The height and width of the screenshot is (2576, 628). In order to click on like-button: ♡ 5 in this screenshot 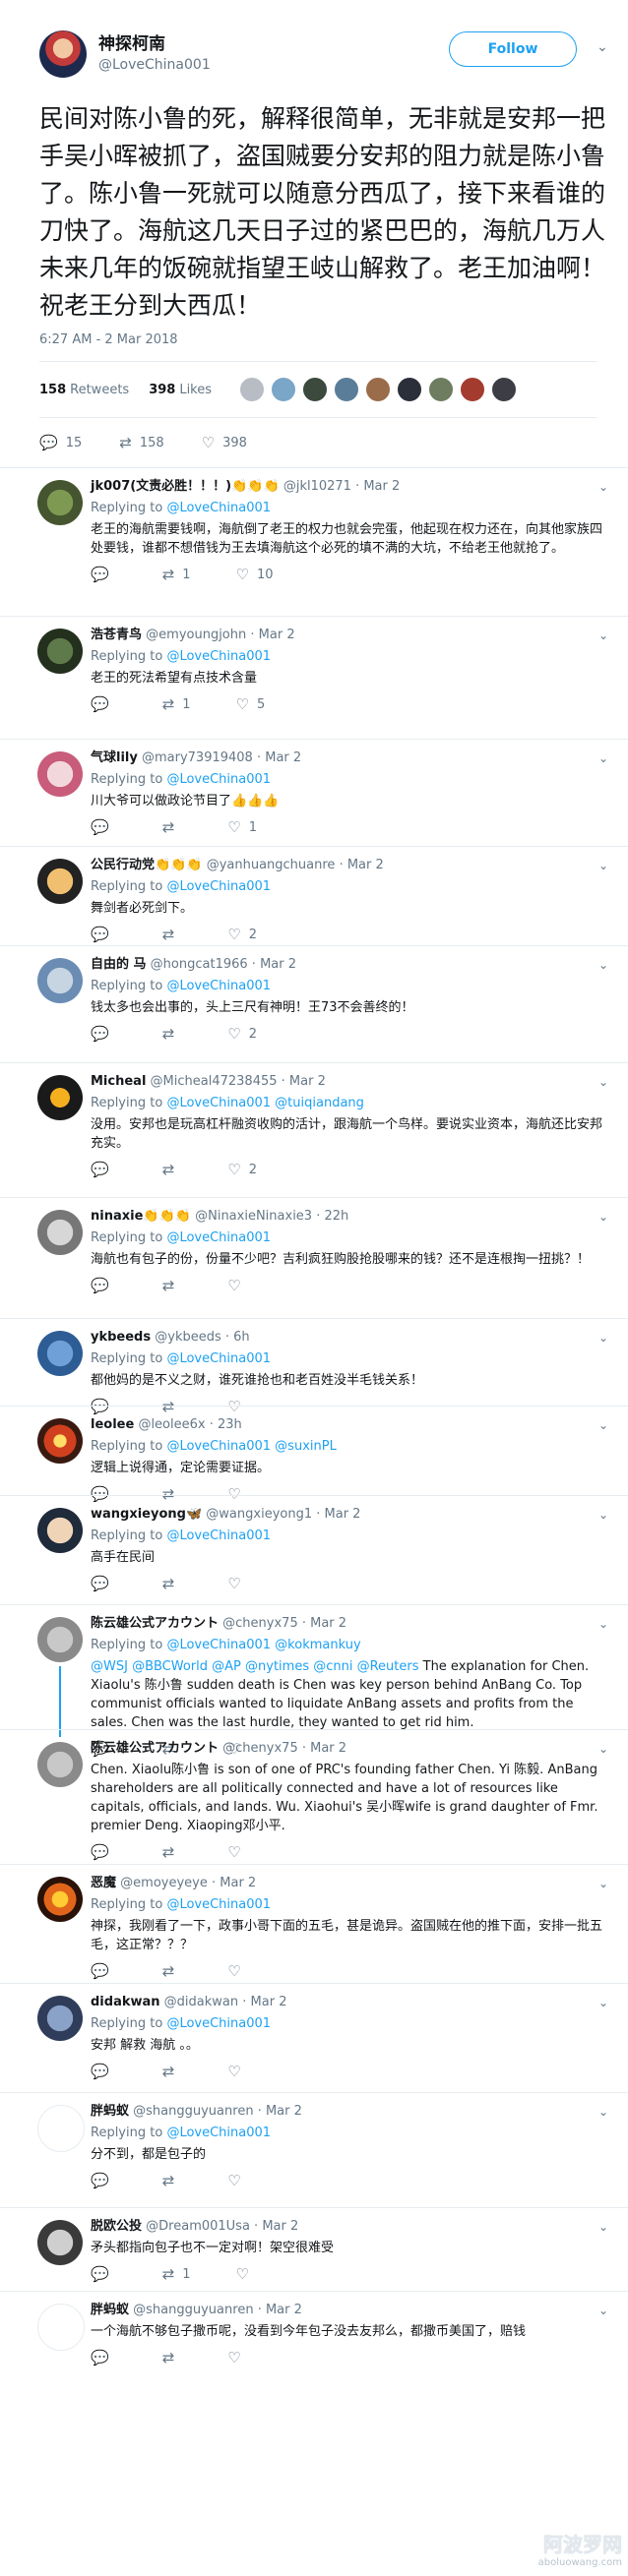, I will do `click(251, 704)`.